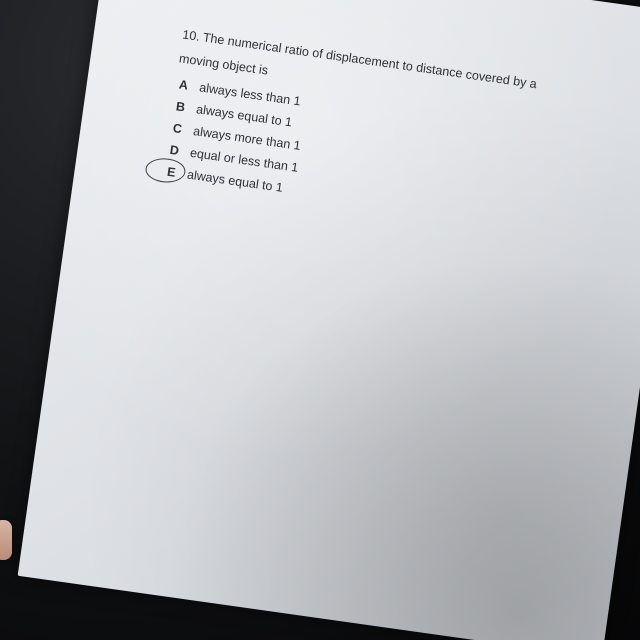 The height and width of the screenshot is (640, 640). What do you see at coordinates (165, 171) in the screenshot?
I see `option-letter-e: E` at bounding box center [165, 171].